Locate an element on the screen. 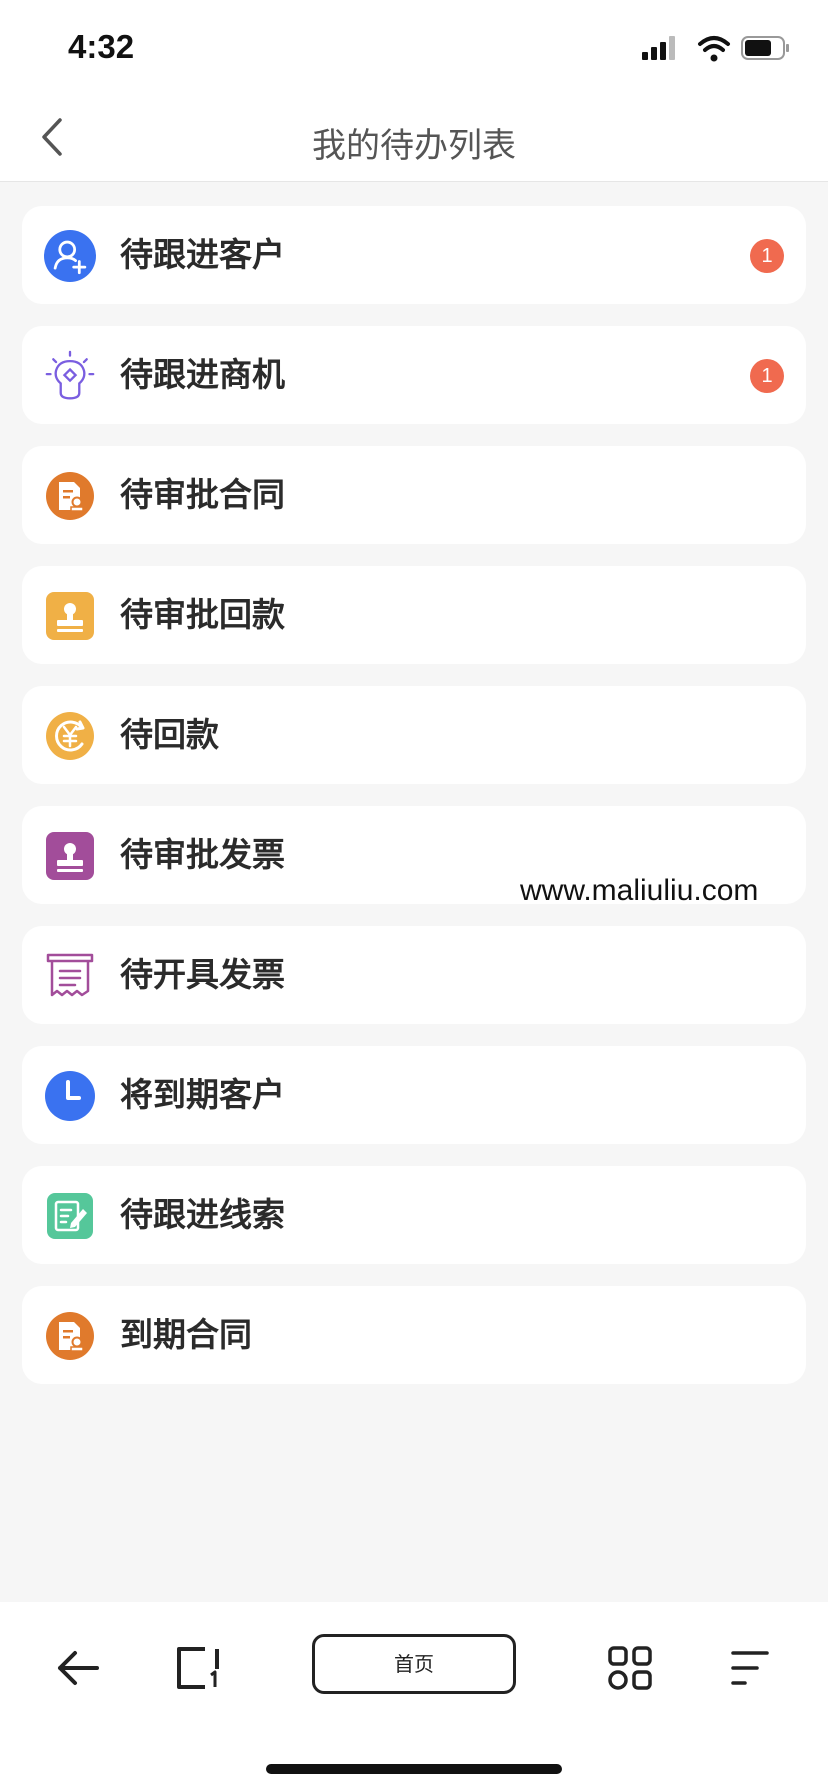 This screenshot has height=1792, width=828. list-item-label: 待审批合同 is located at coordinates (202, 494).